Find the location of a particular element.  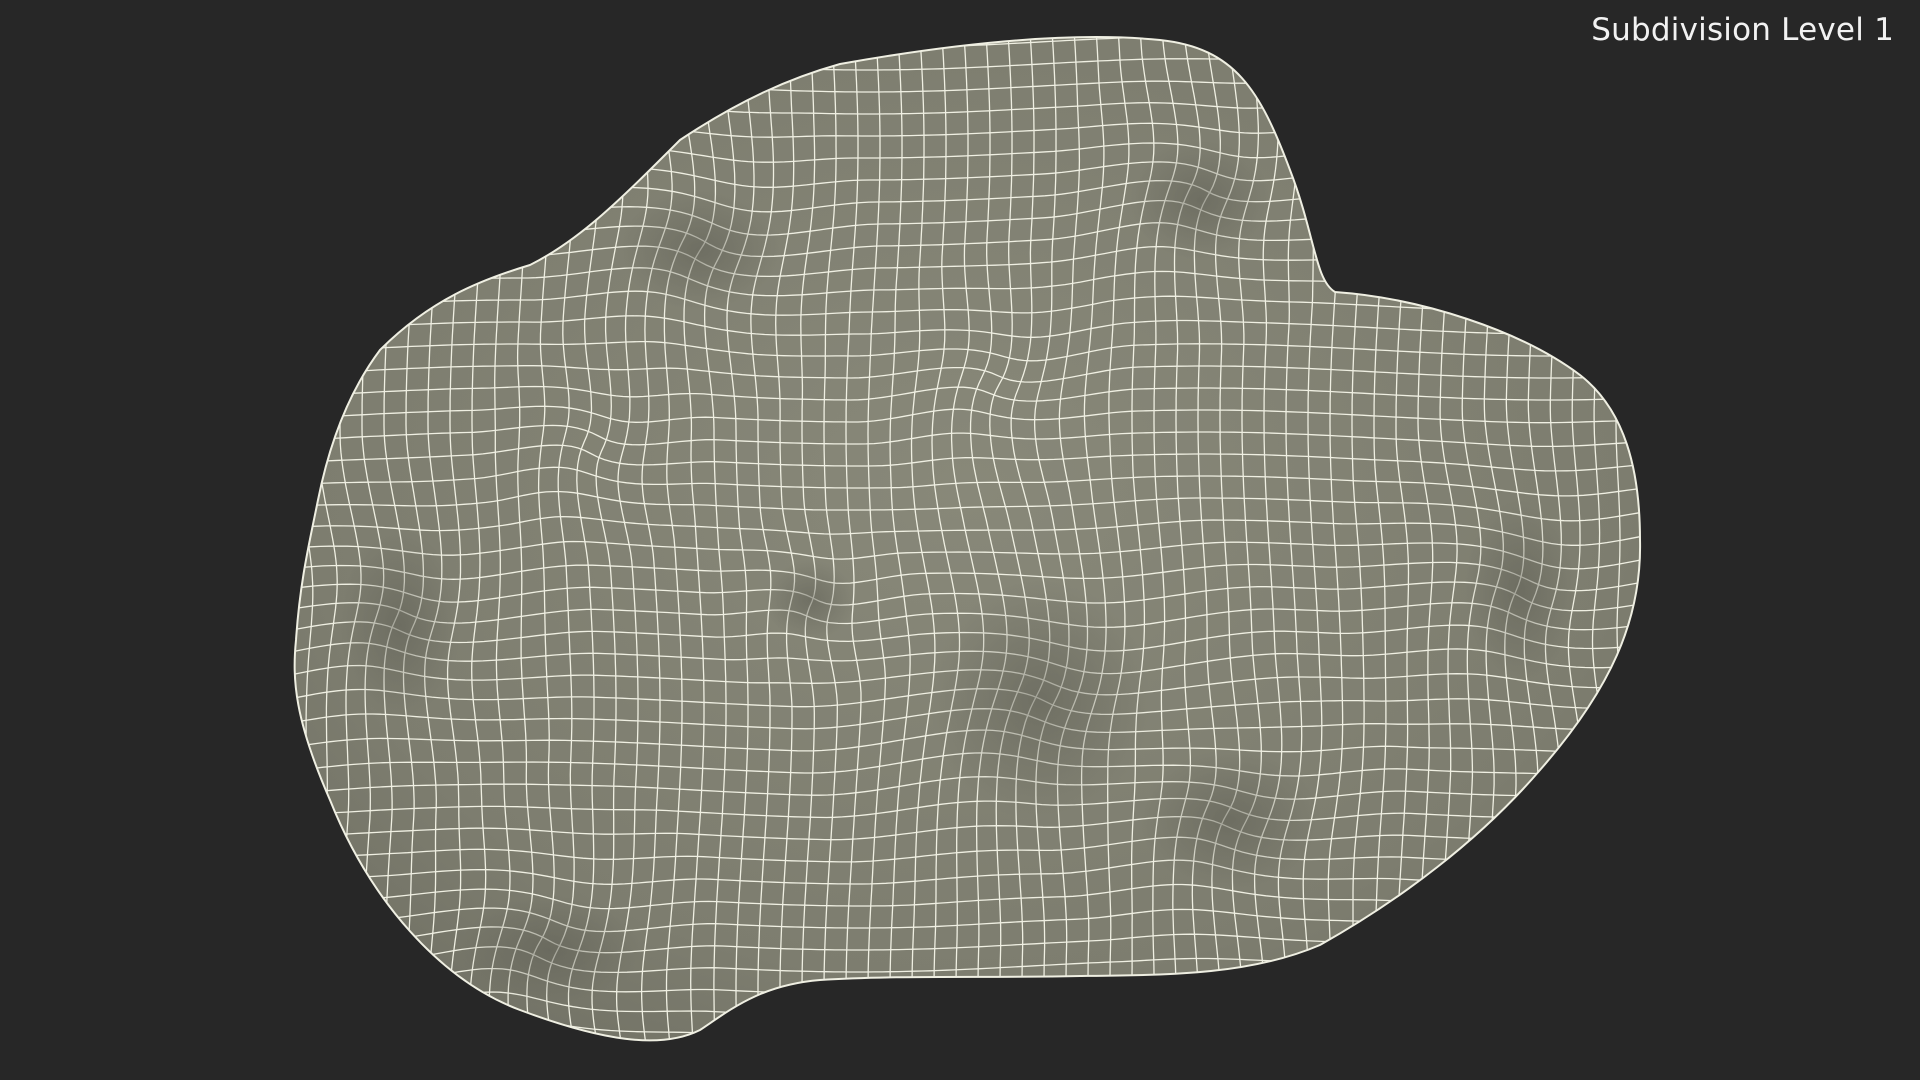

subdivision-level-label: Subdivision Level 1 is located at coordinates (1742, 30).